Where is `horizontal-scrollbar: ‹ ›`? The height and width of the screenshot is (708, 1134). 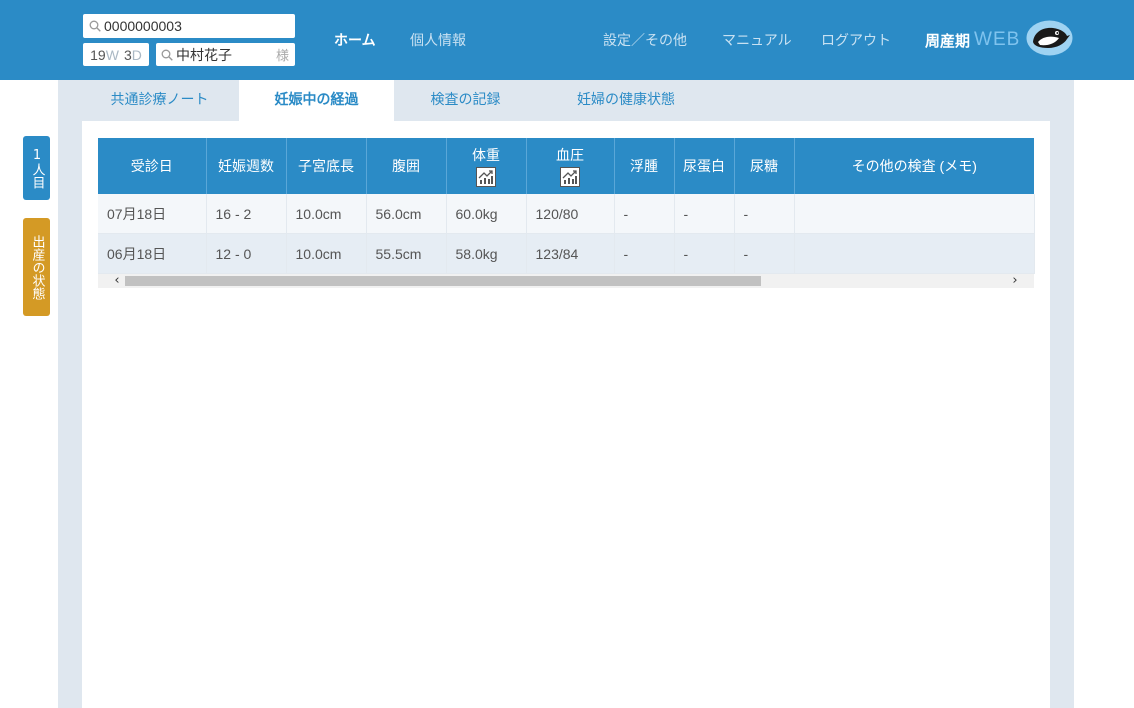 horizontal-scrollbar: ‹ › is located at coordinates (566, 281).